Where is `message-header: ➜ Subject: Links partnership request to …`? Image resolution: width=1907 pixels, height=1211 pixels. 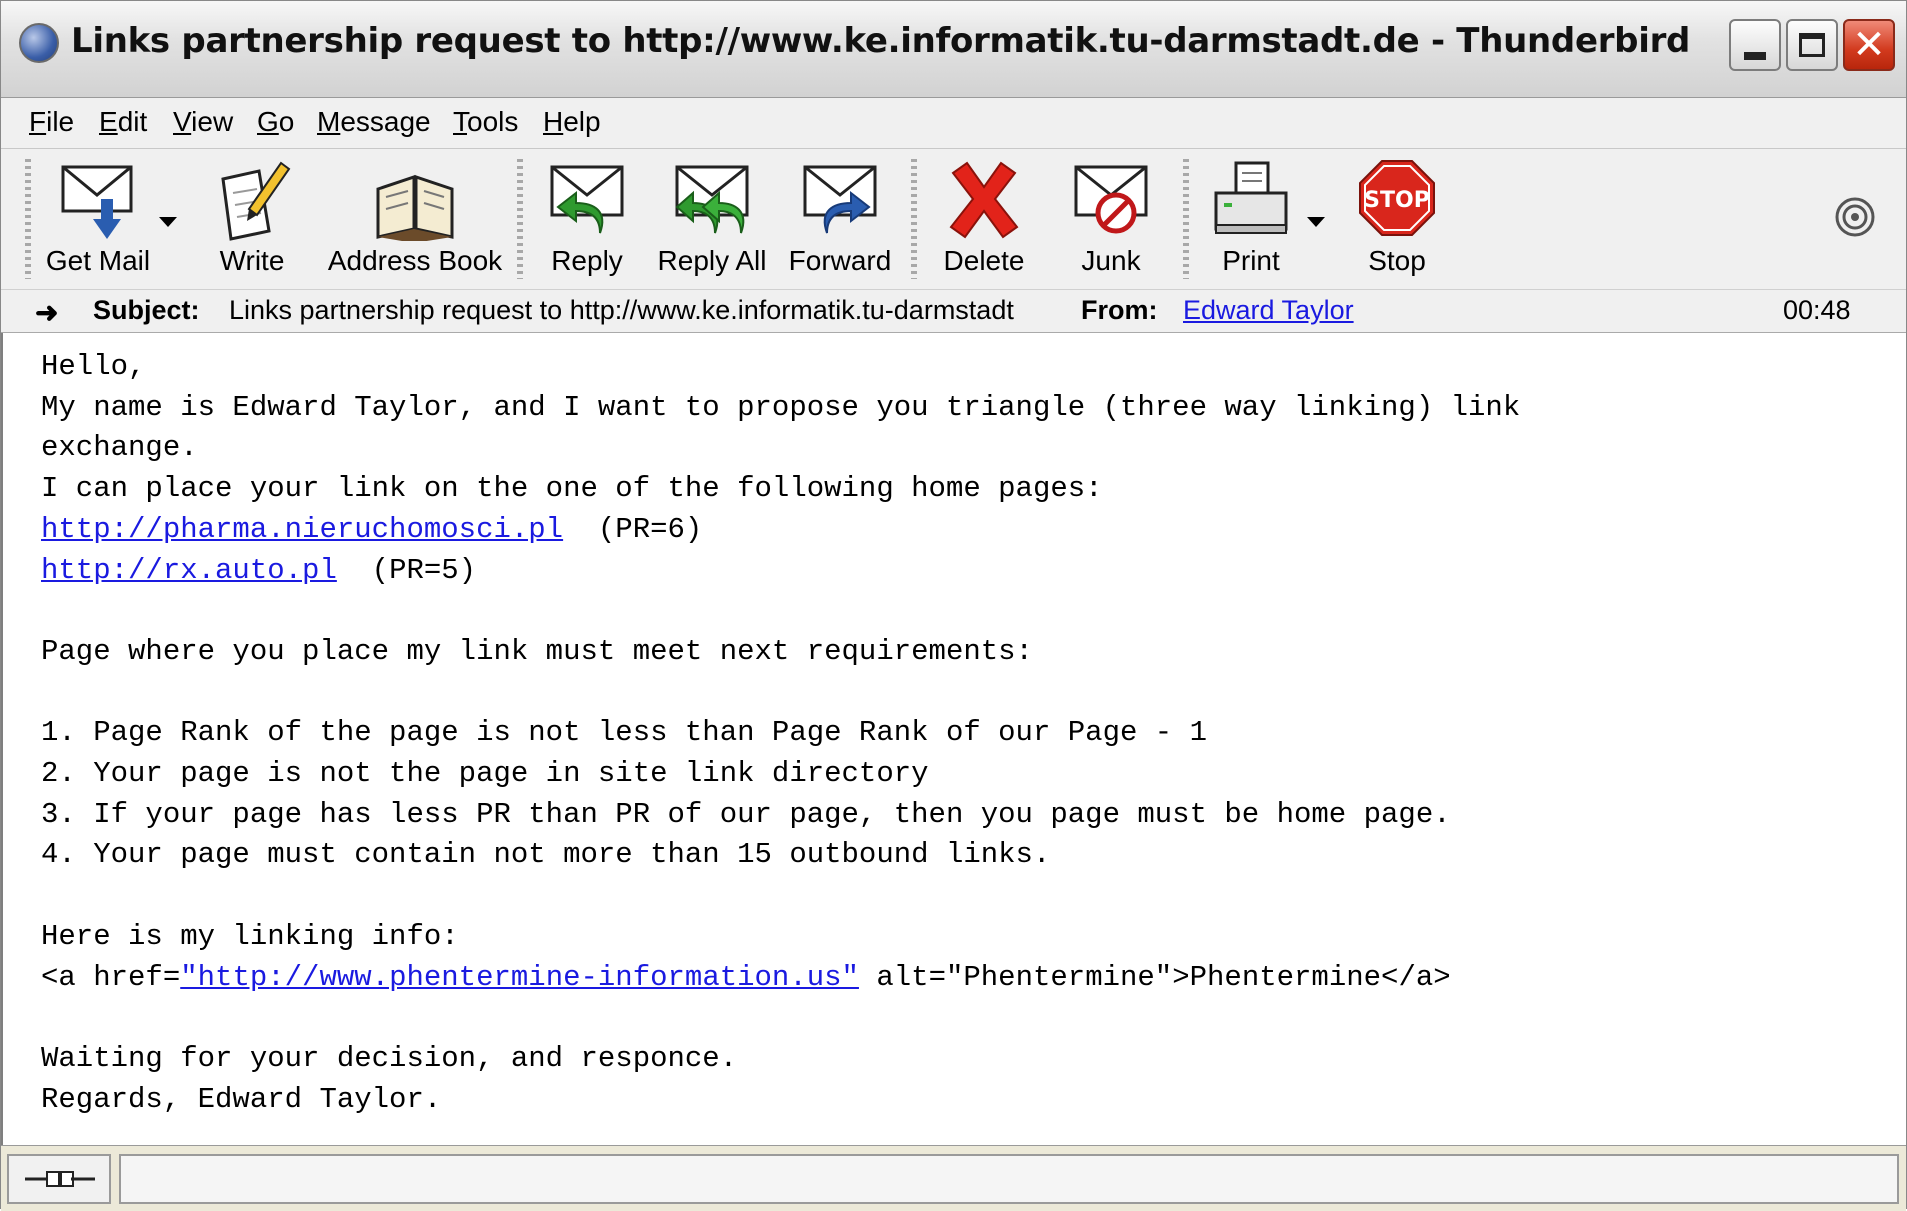
message-header: ➜ Subject: Links partnership request to … is located at coordinates (953, 311).